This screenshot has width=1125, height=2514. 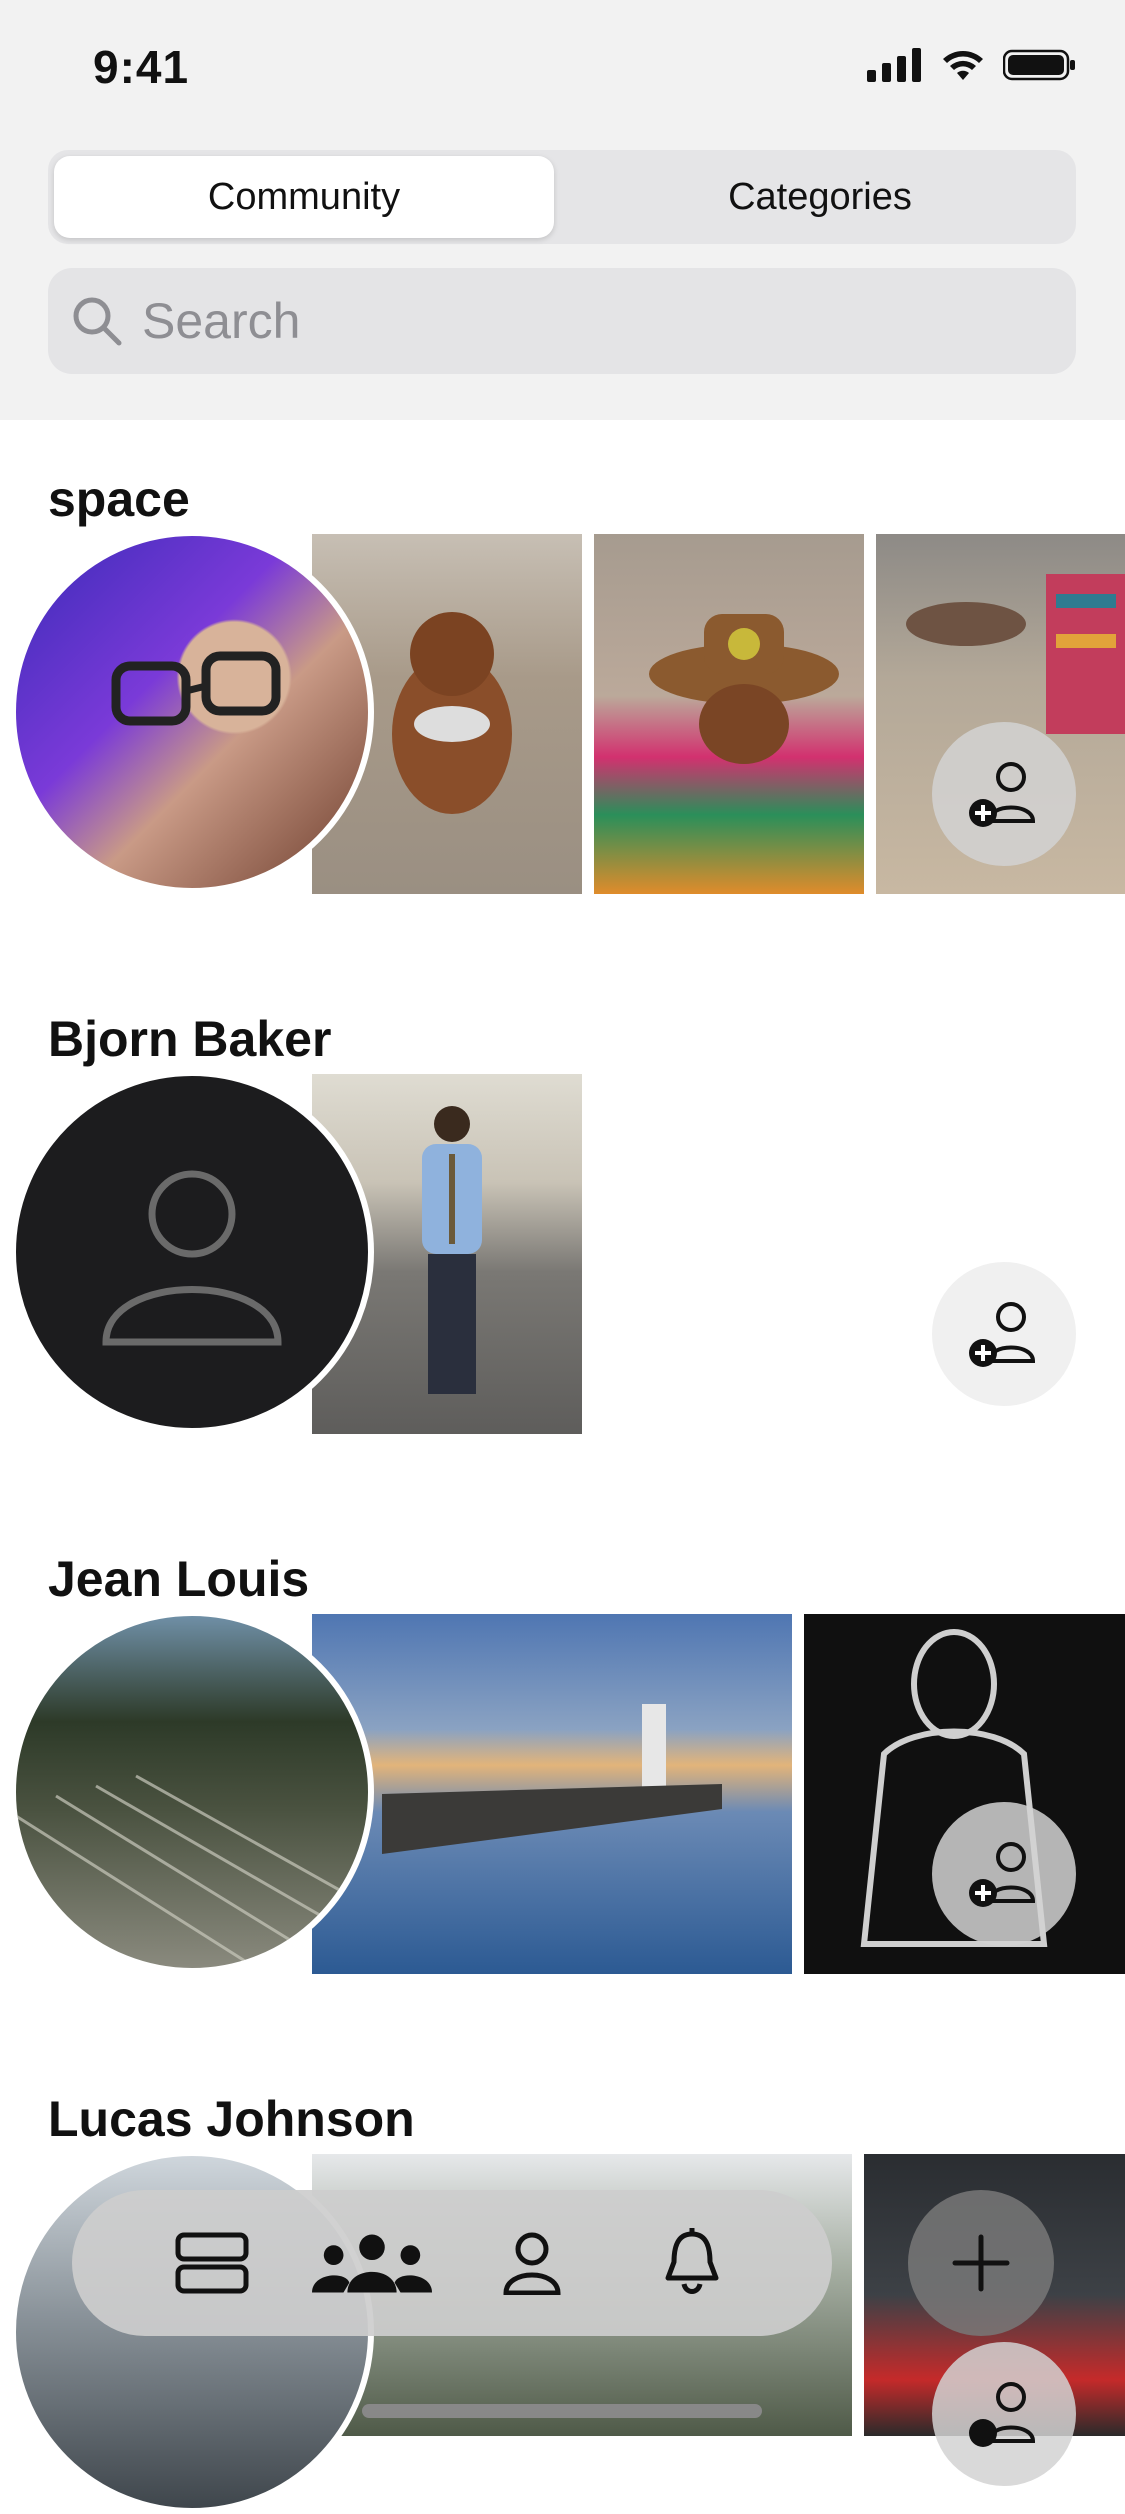 I want to click on plus-icon, so click(x=981, y=2263).